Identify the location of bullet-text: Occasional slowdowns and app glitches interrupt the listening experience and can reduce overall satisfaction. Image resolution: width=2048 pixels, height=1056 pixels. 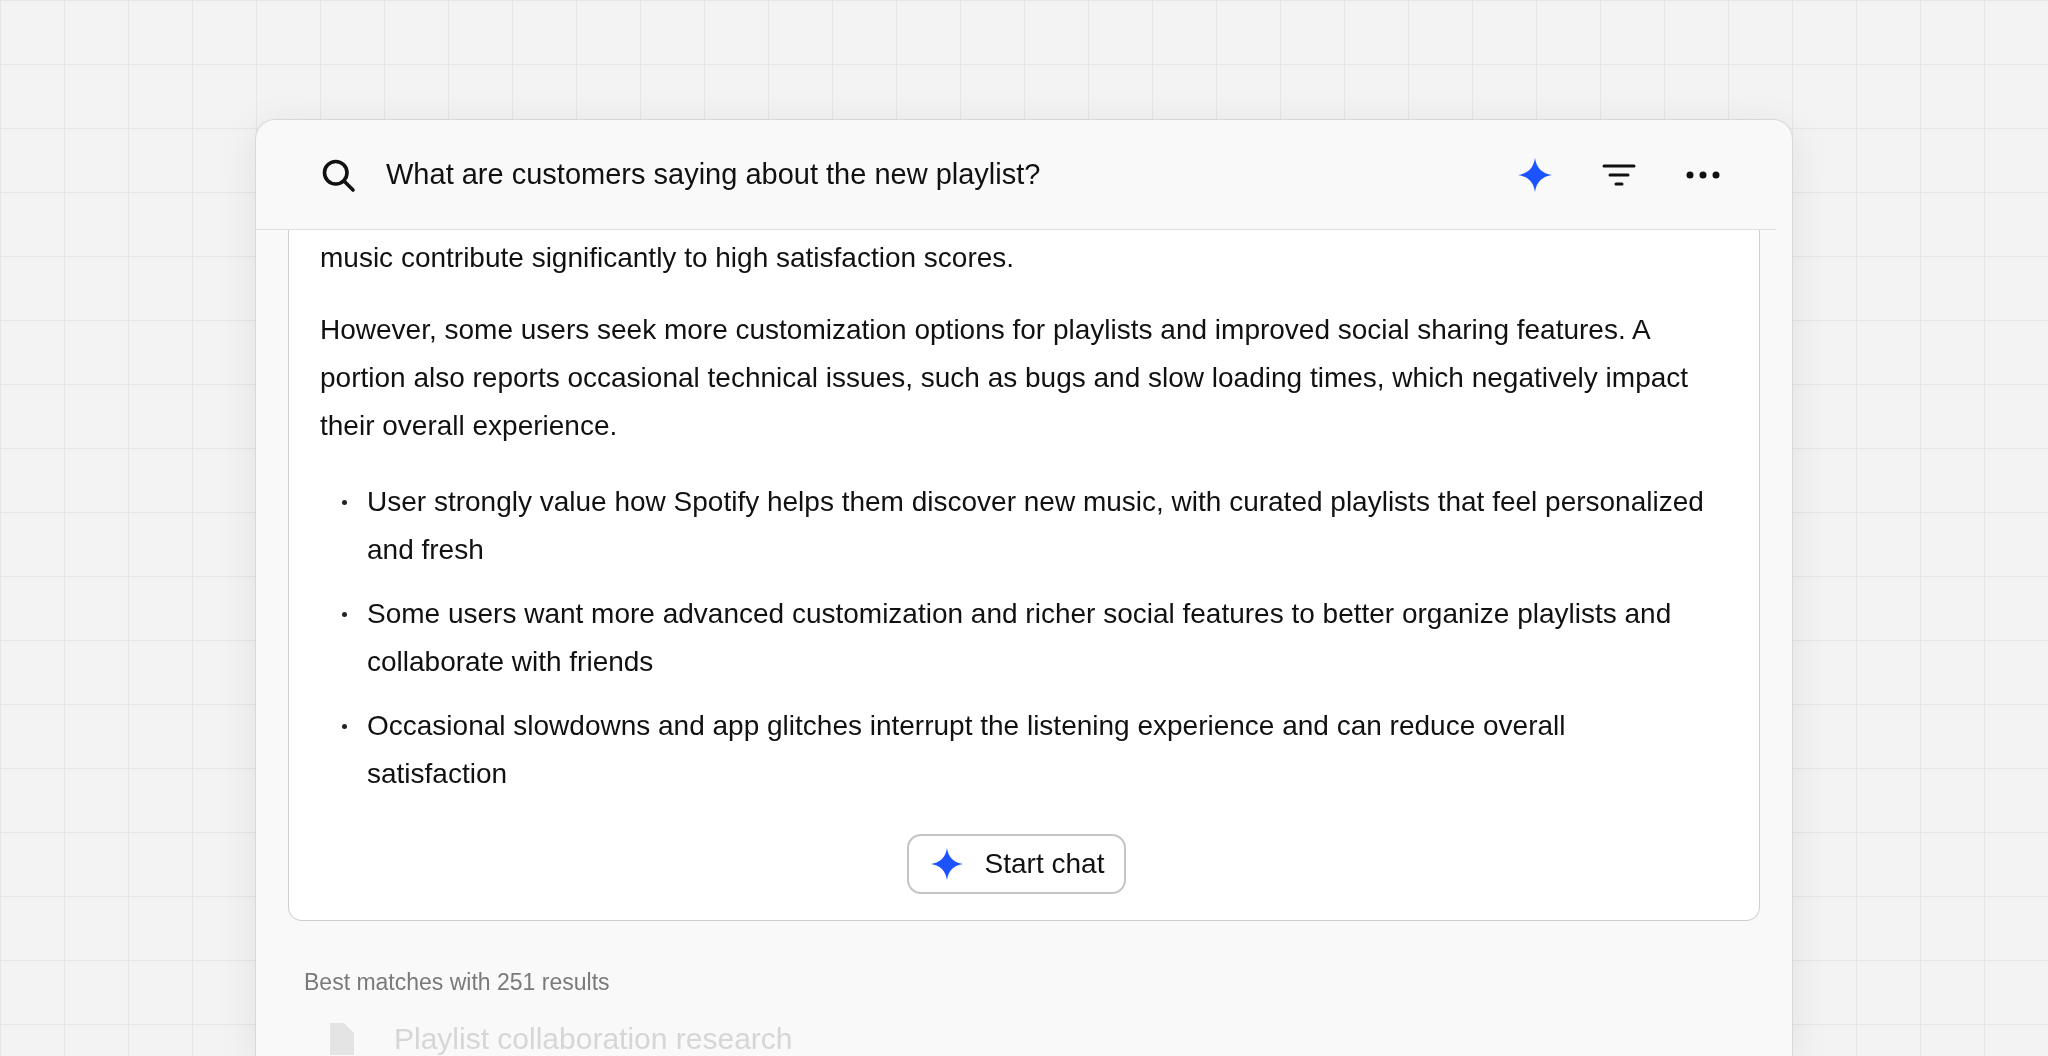
(967, 750).